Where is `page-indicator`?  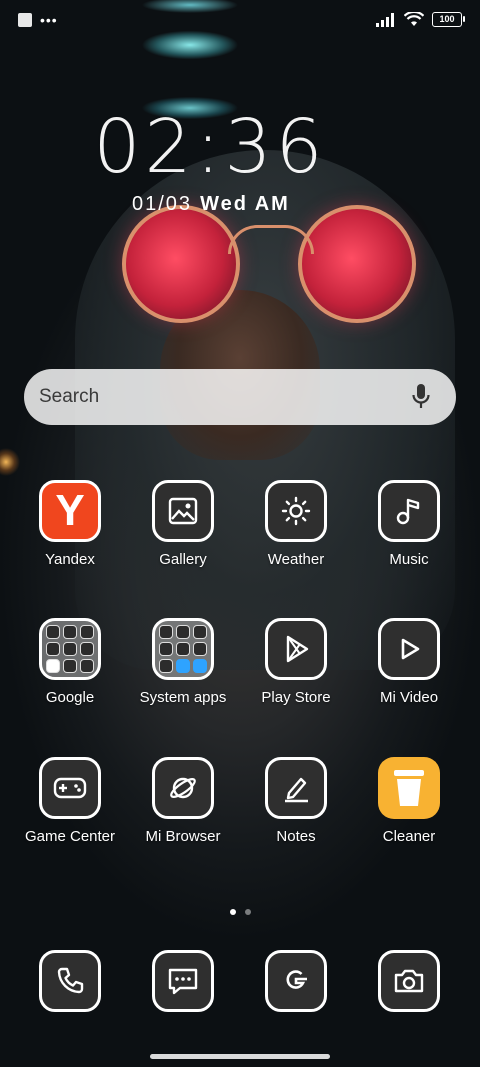 page-indicator is located at coordinates (240, 912).